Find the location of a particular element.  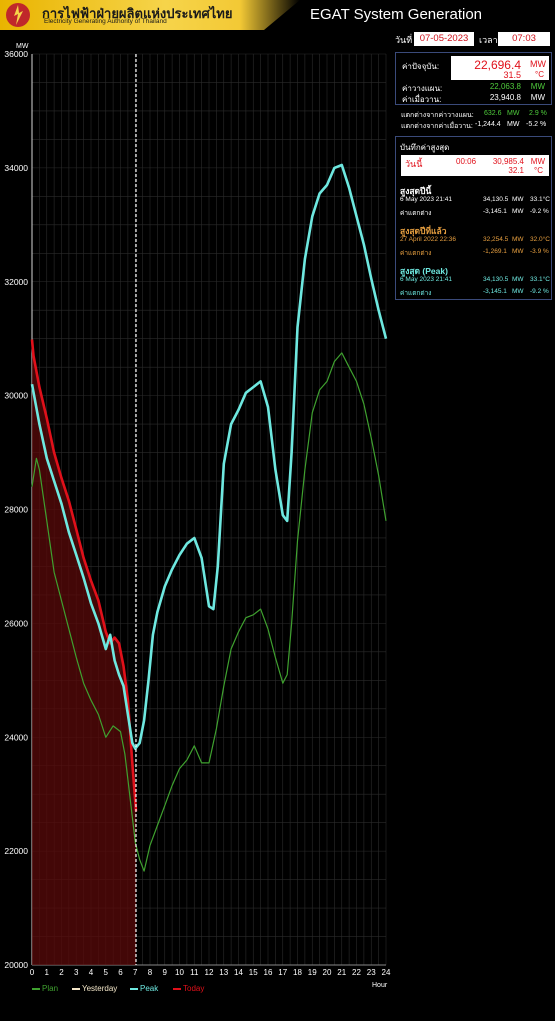

year-peak-diff-unit: MW is located at coordinates (518, 211).